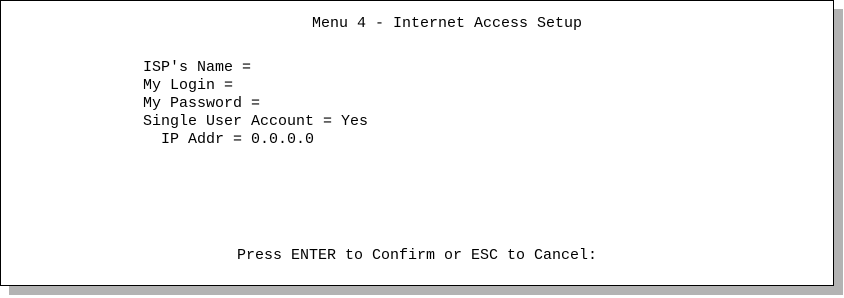  Describe the element at coordinates (255, 86) in the screenshot. I see `my-login-field: My Login =` at that location.